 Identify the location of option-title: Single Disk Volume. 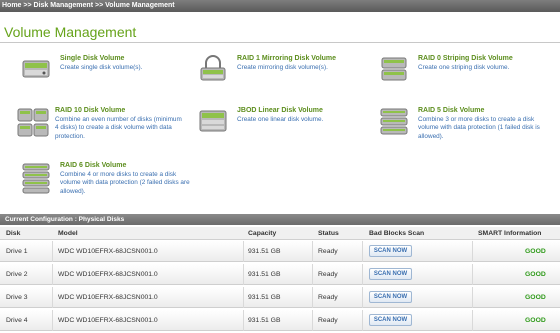
(92, 58).